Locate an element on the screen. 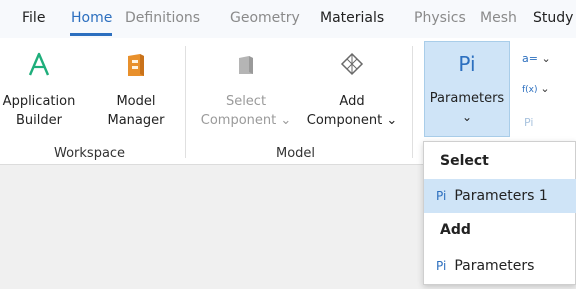  functions-button: f(x) ⌄ is located at coordinates (536, 88).